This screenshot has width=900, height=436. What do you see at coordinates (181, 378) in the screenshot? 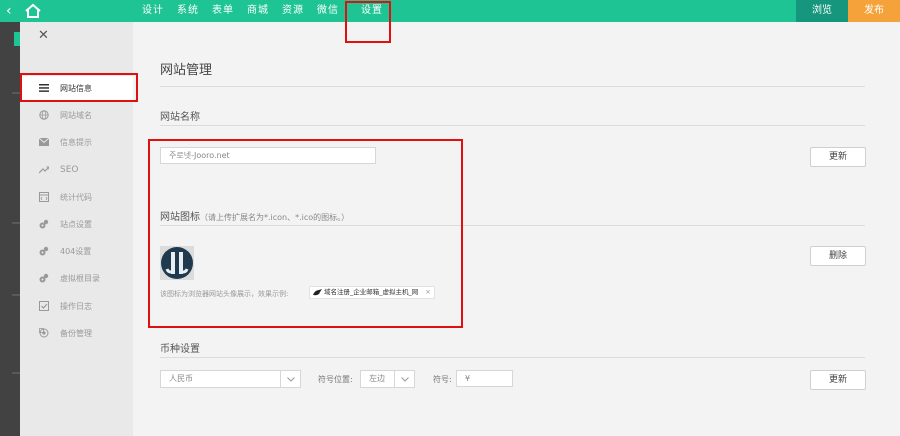
I see `currency-select-value: 人民币` at bounding box center [181, 378].